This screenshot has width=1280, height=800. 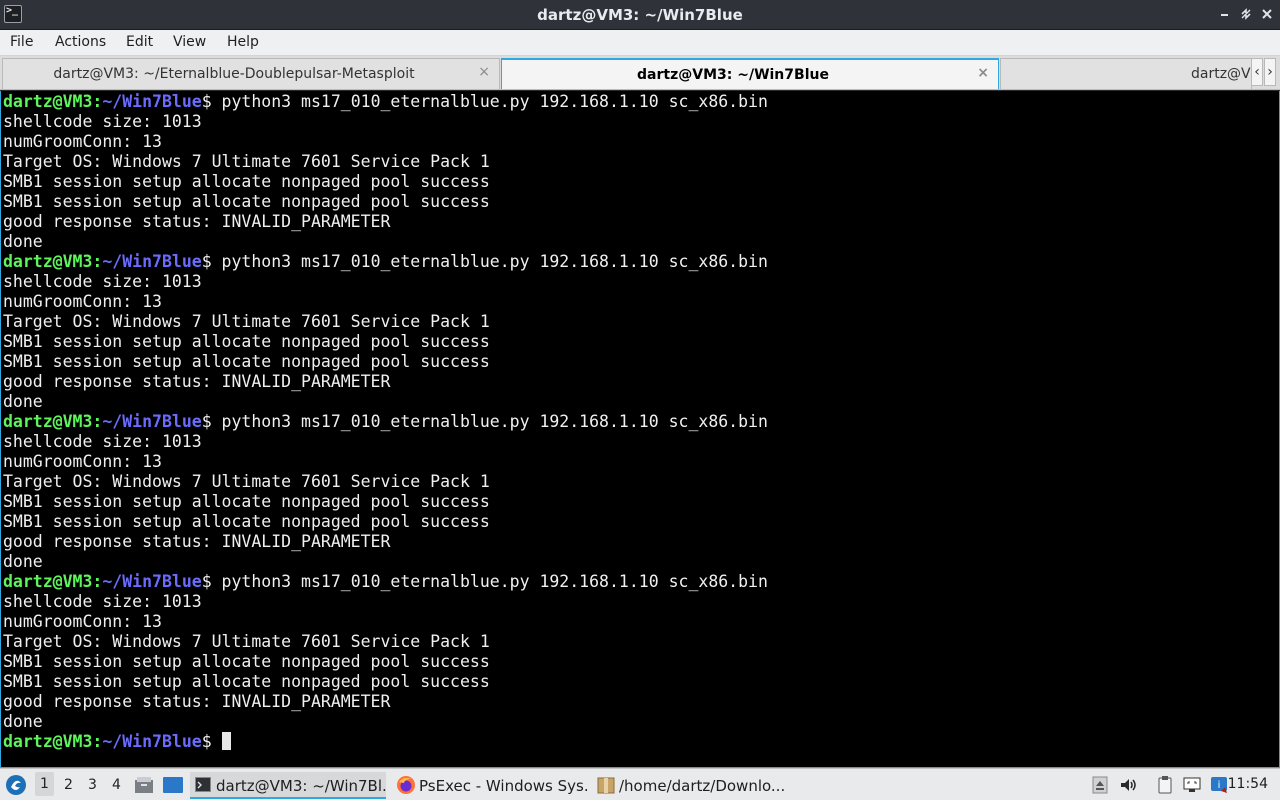 I want to click on prompt-line: dartz@VM3:~/Win7Blue$, so click(x=385, y=742).